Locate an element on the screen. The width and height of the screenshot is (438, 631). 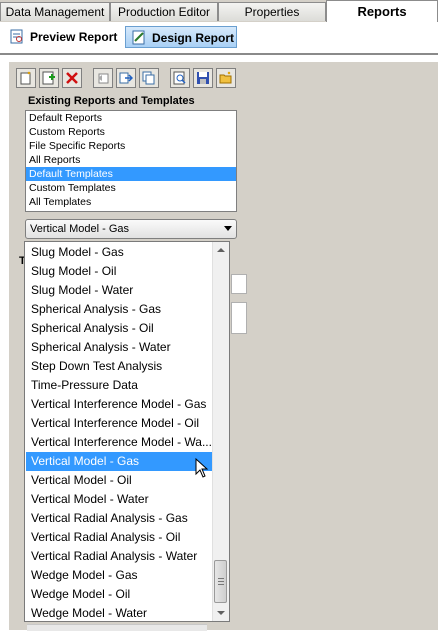
dropdown-option: Time-Pressure Data is located at coordinates (119, 385).